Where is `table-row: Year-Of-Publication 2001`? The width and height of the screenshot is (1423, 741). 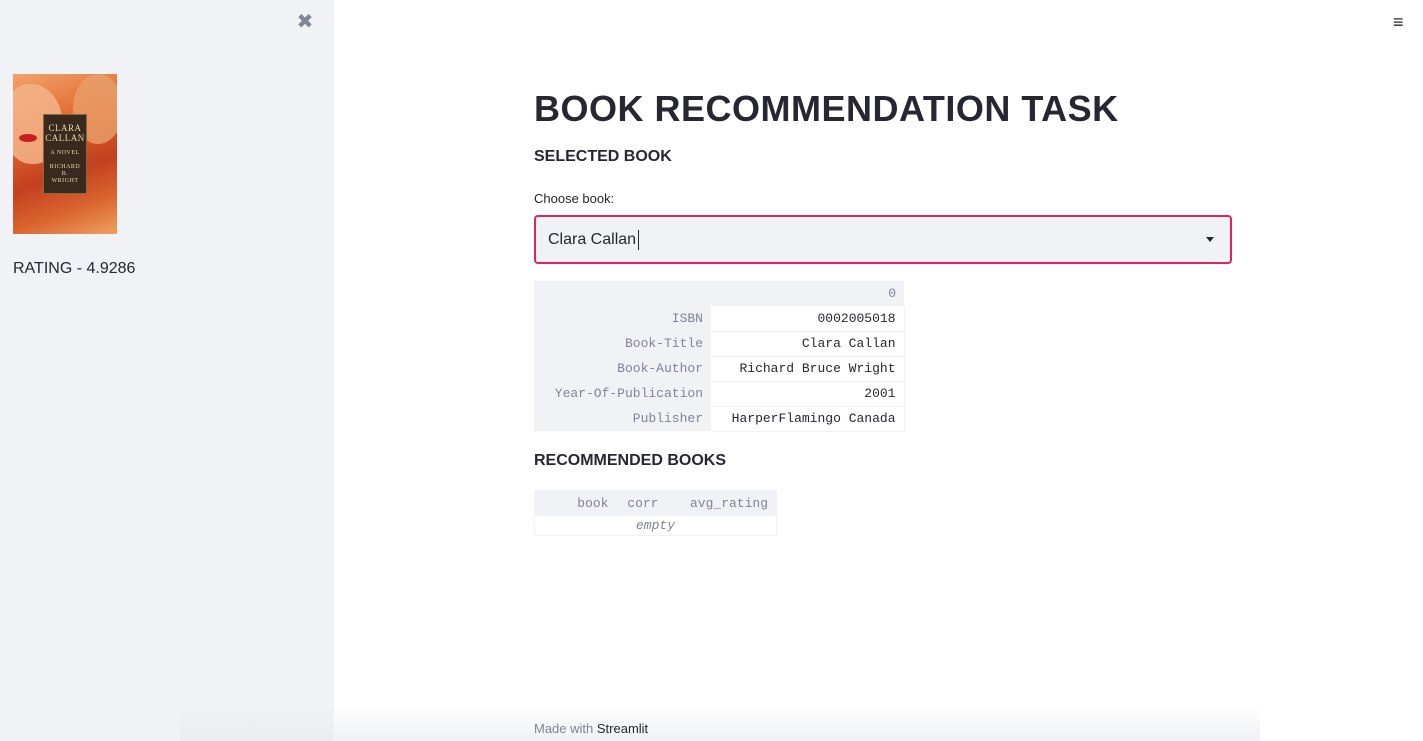
table-row: Year-Of-Publication 2001 is located at coordinates (719, 394).